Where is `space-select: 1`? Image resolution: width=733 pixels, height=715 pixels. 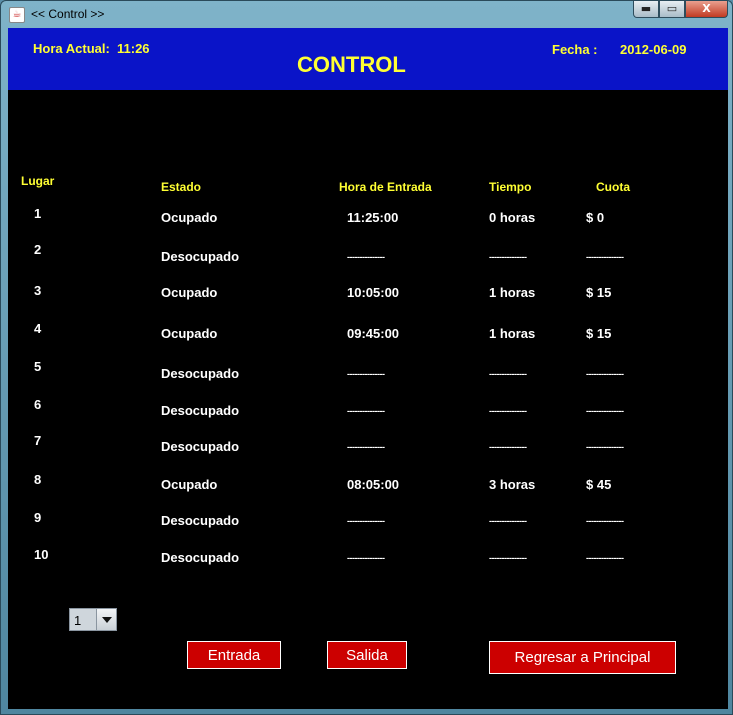 space-select: 1 is located at coordinates (93, 619).